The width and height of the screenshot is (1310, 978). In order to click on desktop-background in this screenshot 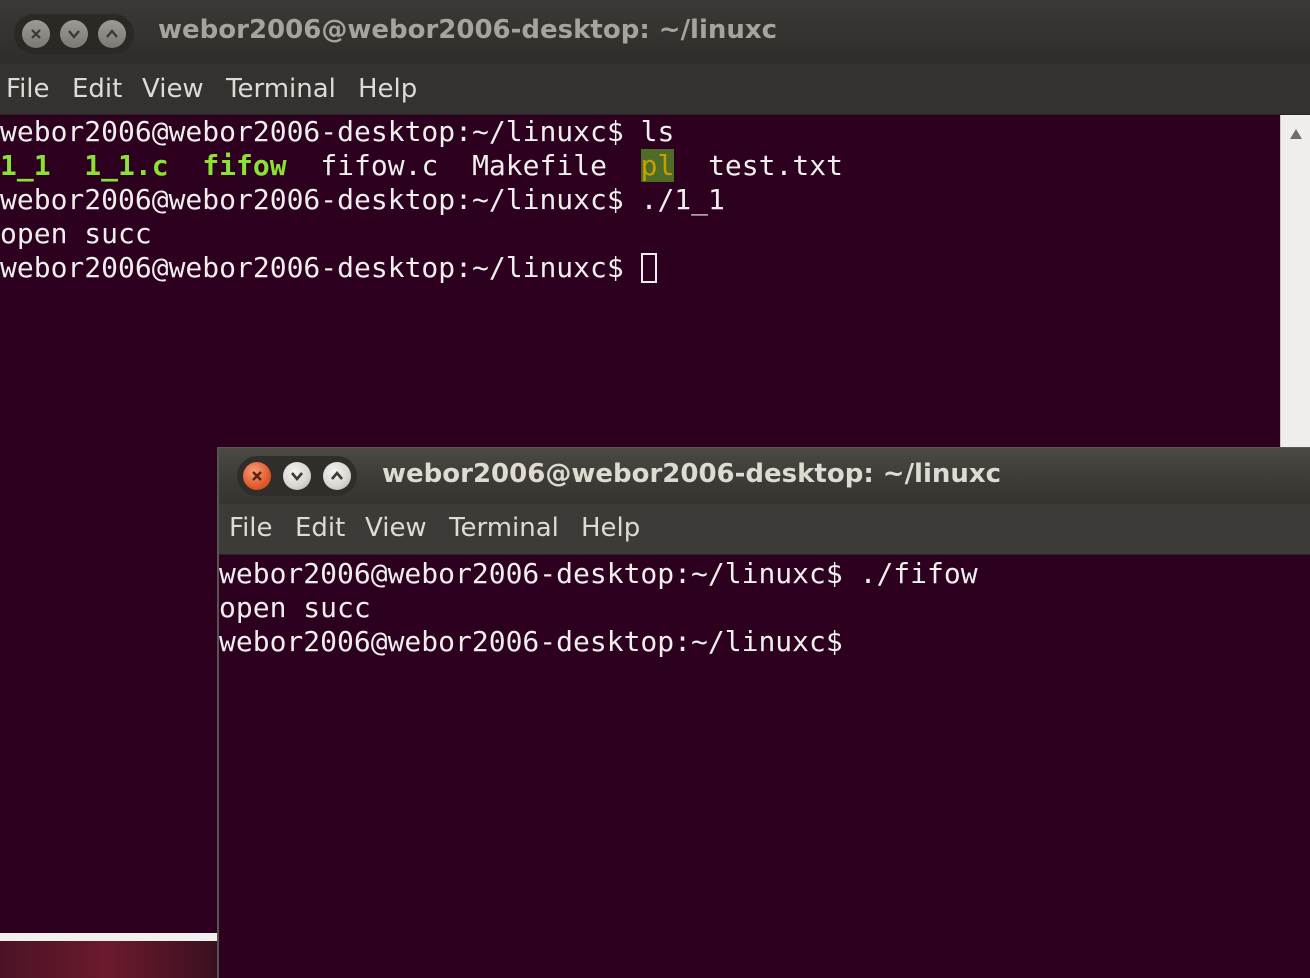, I will do `click(108, 955)`.